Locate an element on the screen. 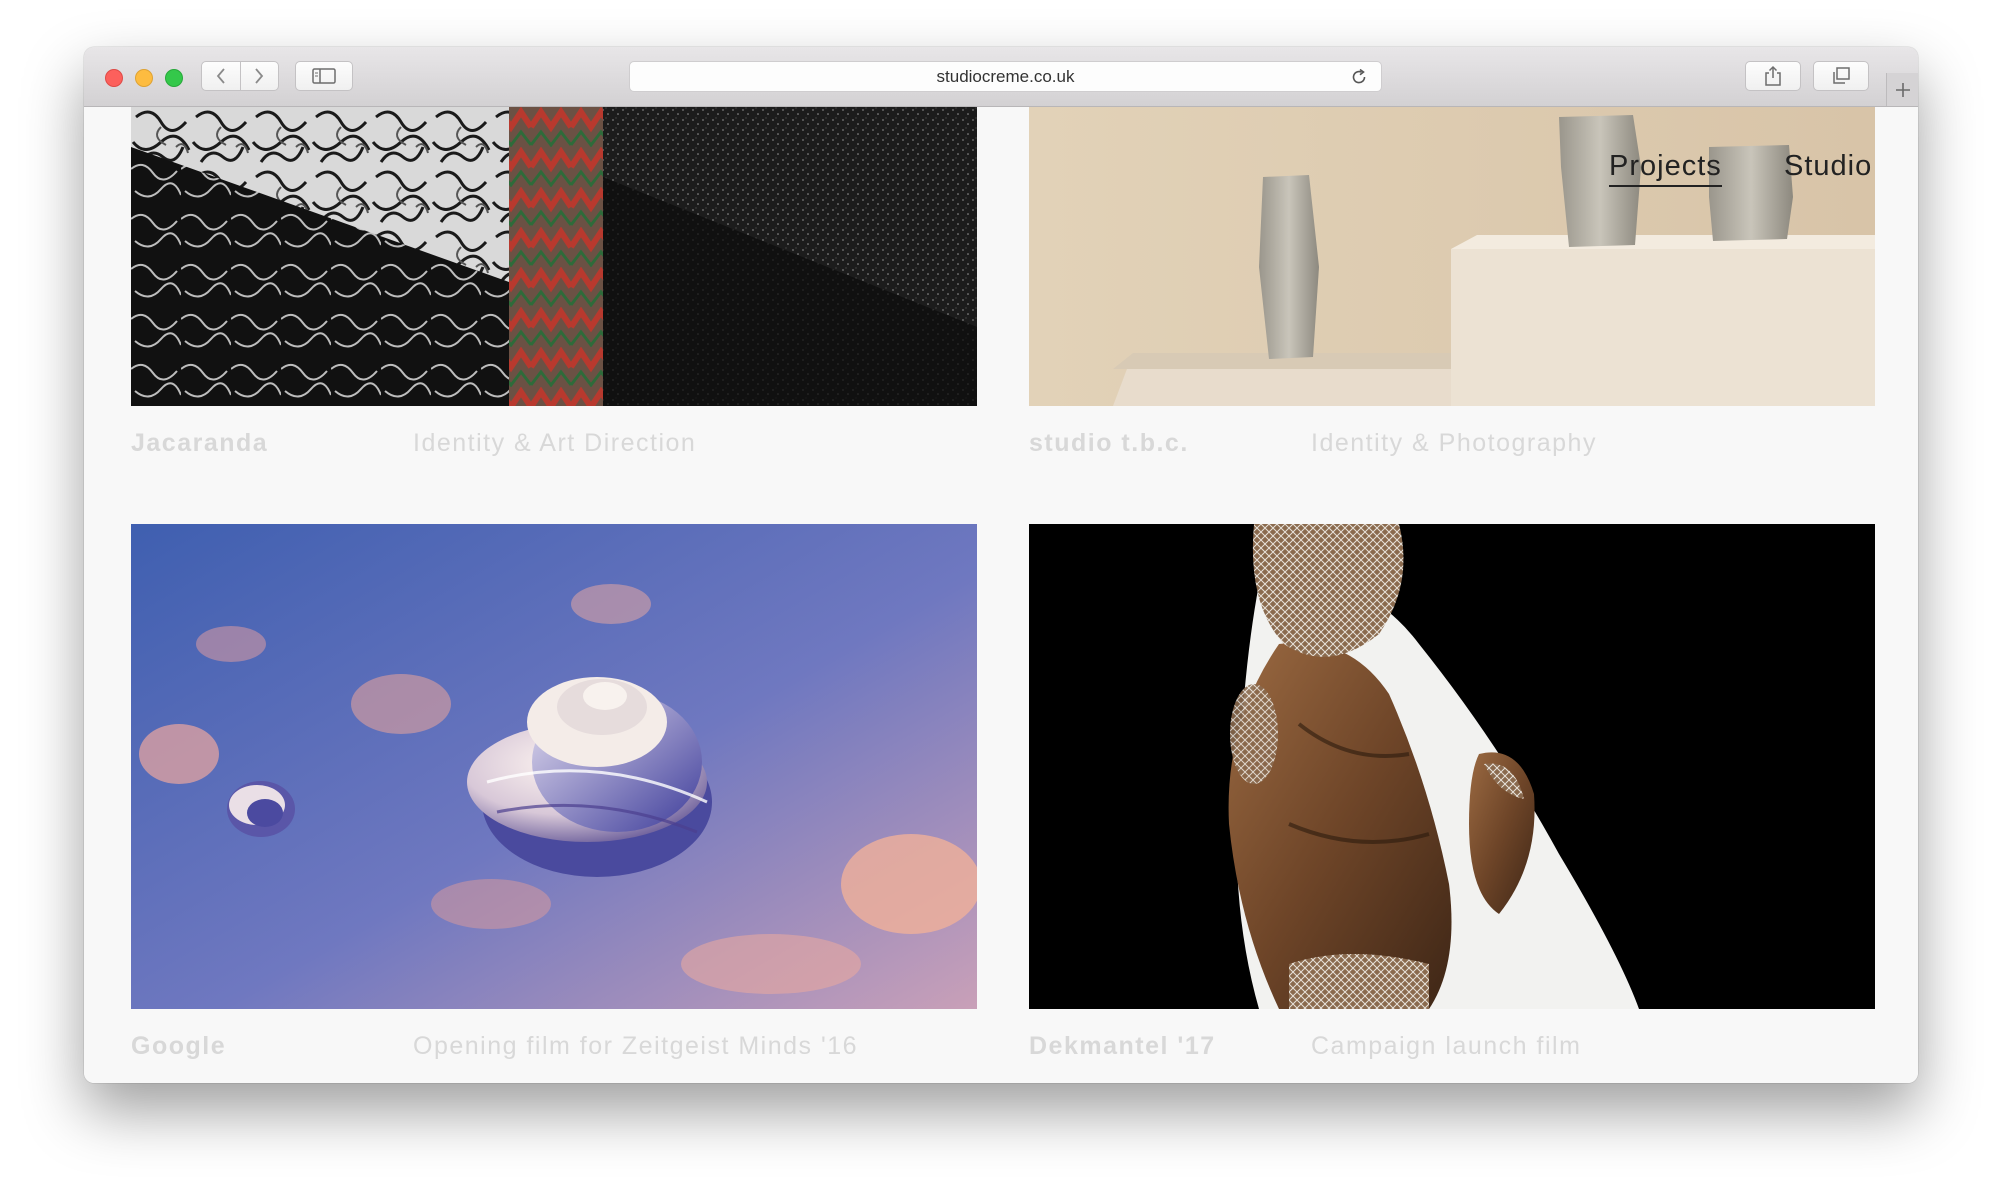 The width and height of the screenshot is (2000, 1202). show-tabs-button is located at coordinates (1841, 76).